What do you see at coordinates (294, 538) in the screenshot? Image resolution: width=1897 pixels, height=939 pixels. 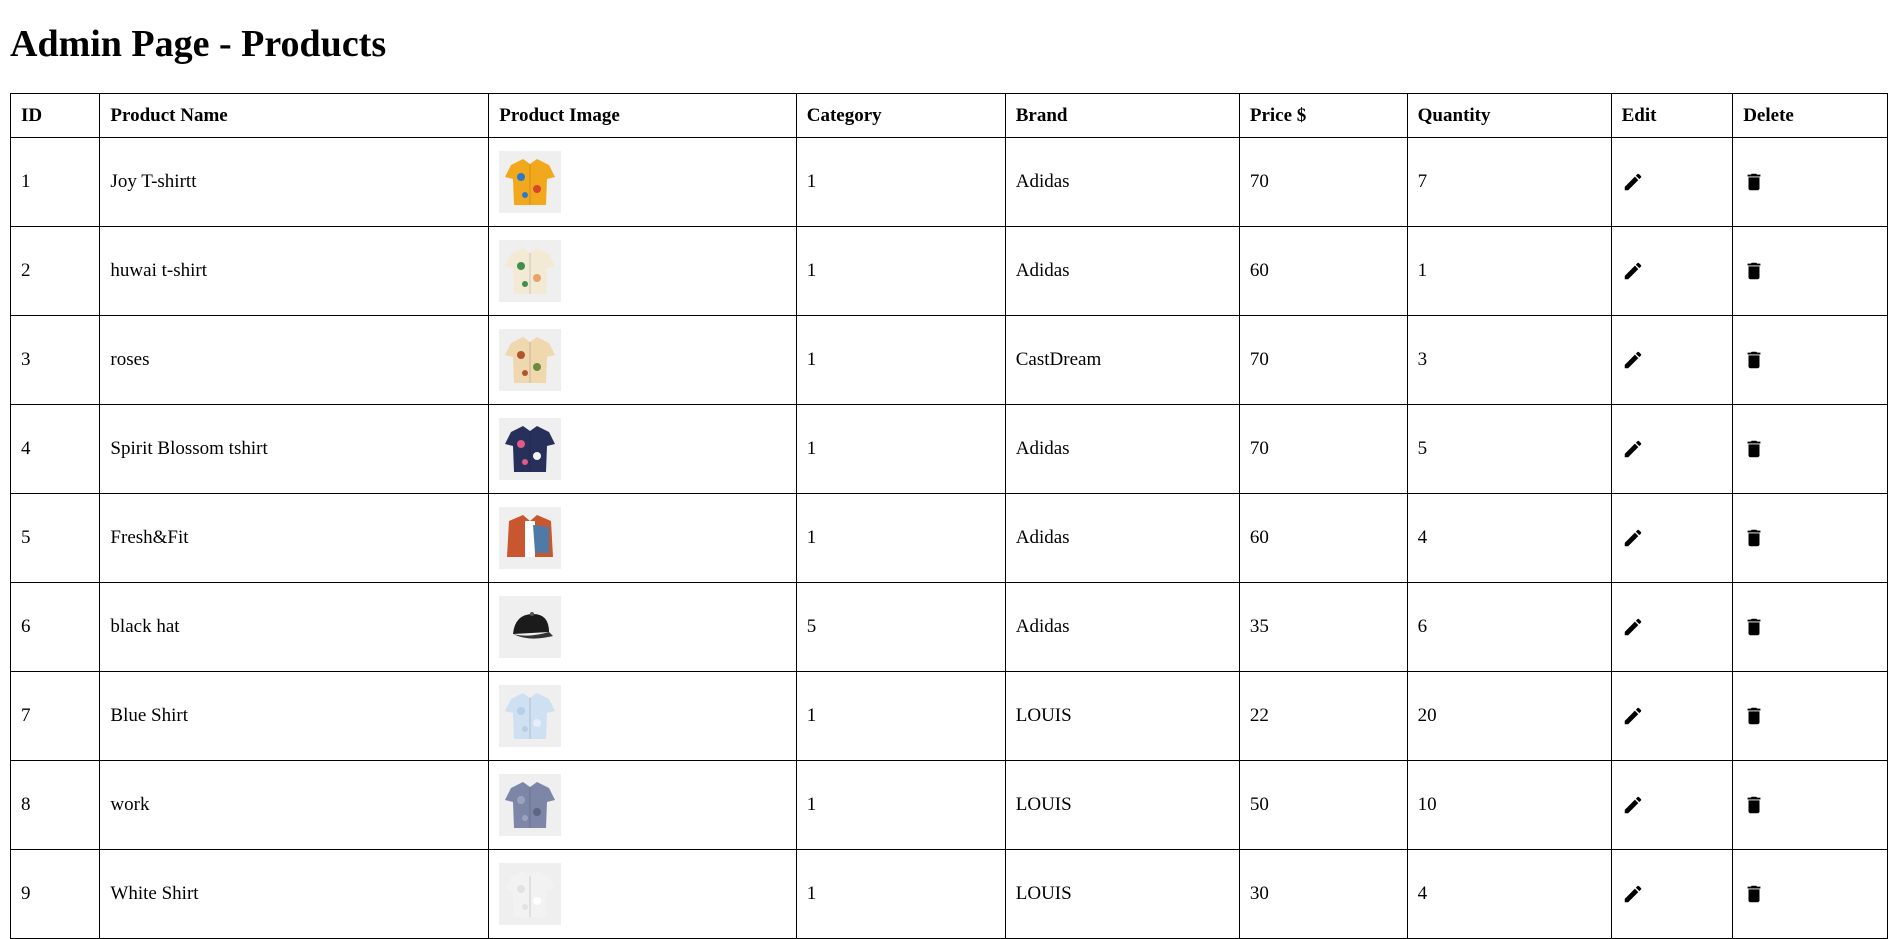 I see `cell-product-name: Fresh&Fit` at bounding box center [294, 538].